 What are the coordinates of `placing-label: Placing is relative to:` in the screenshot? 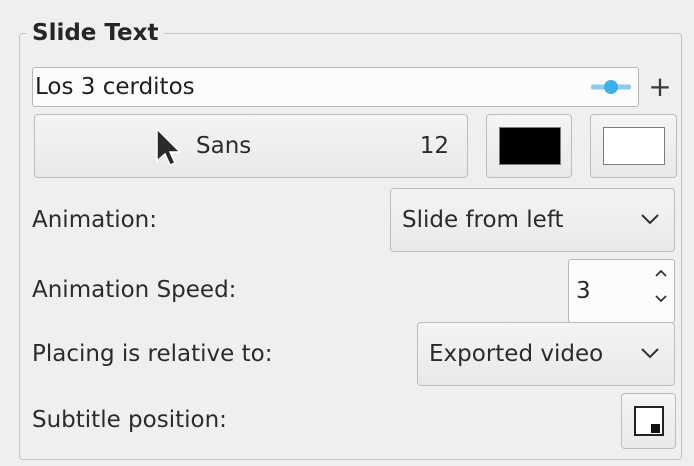 It's located at (152, 354).